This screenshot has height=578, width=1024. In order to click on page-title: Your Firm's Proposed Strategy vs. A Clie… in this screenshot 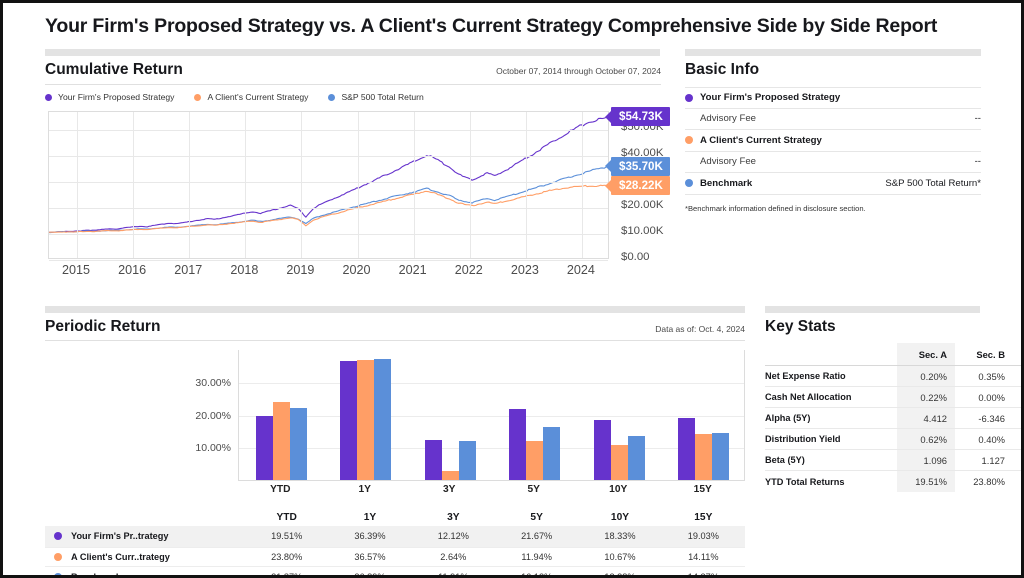, I will do `click(491, 26)`.